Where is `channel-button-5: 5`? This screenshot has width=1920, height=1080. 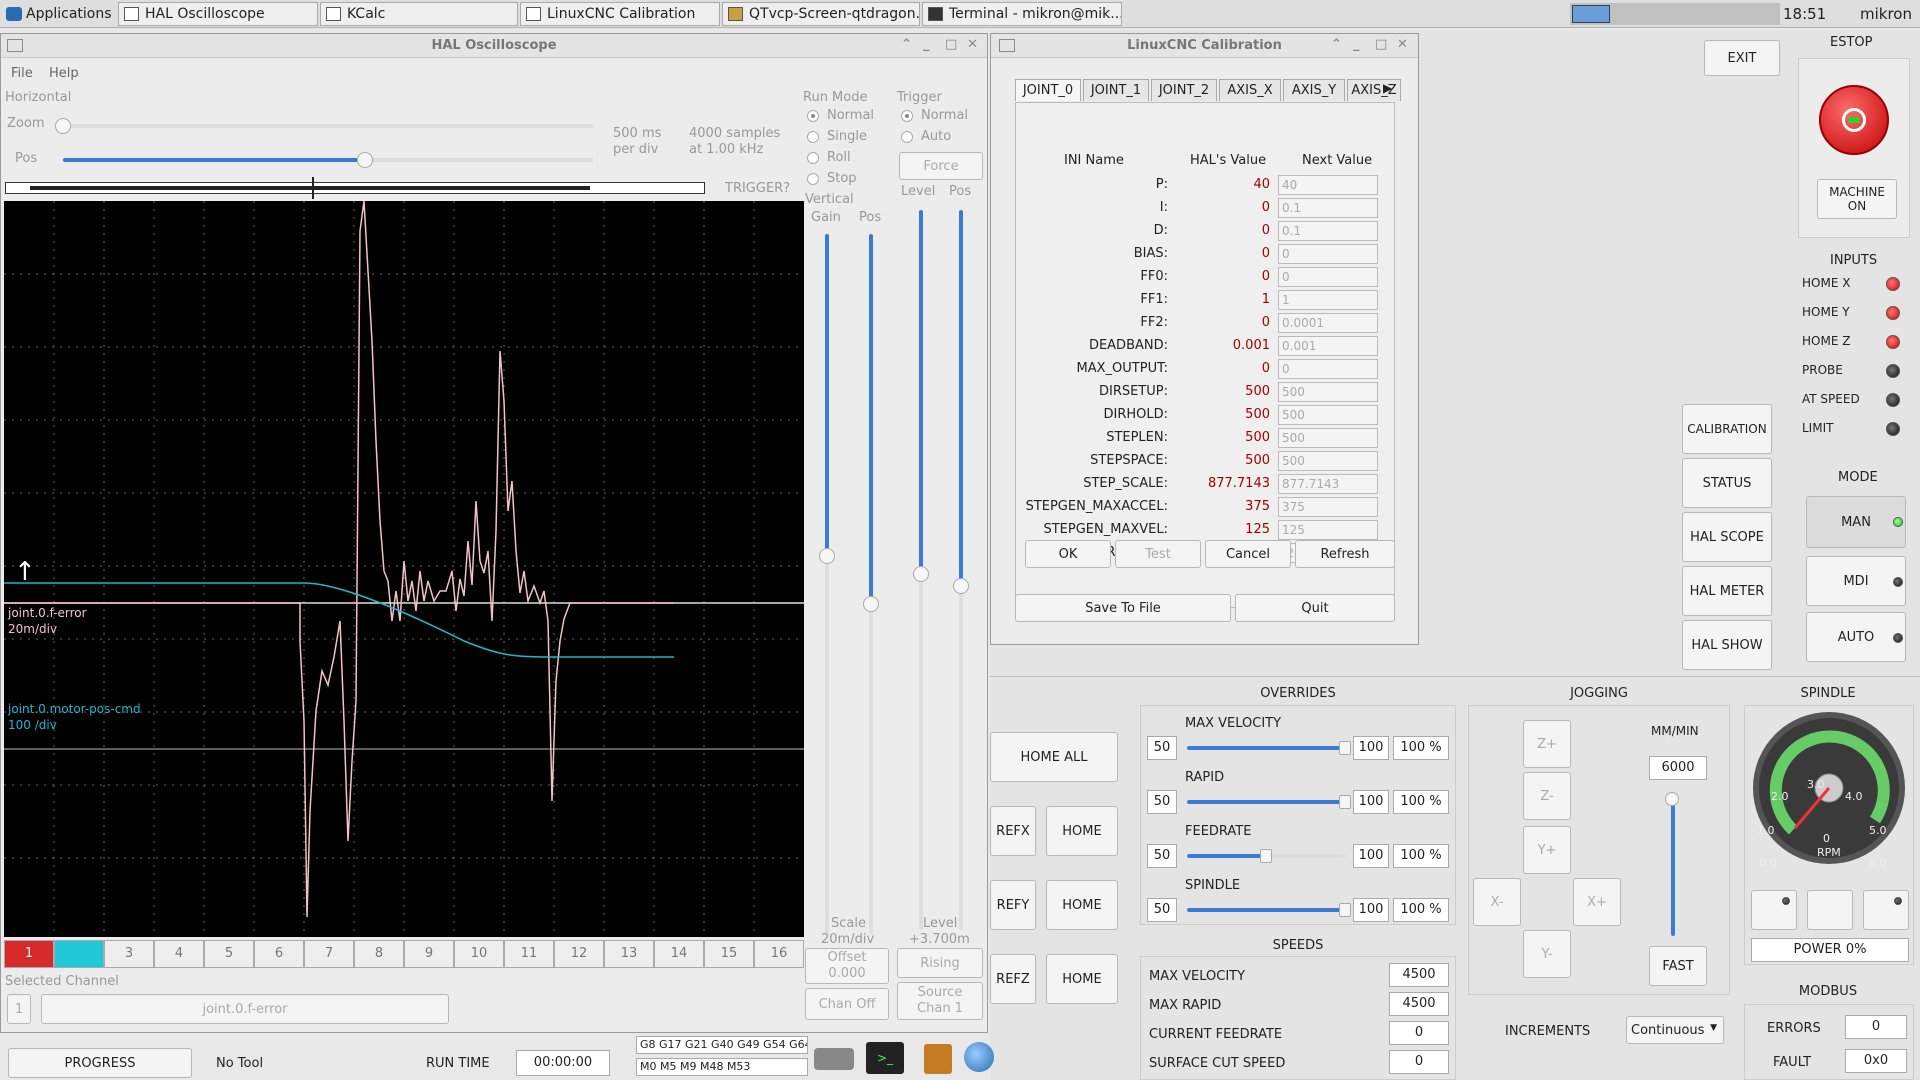
channel-button-5: 5 is located at coordinates (229, 954).